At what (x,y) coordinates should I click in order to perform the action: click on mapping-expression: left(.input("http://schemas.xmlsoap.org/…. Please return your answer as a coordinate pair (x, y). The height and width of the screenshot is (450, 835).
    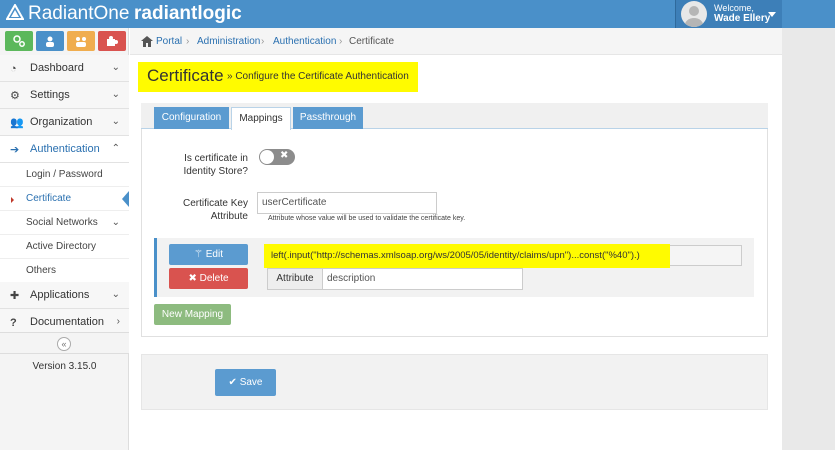
    Looking at the image, I should click on (455, 255).